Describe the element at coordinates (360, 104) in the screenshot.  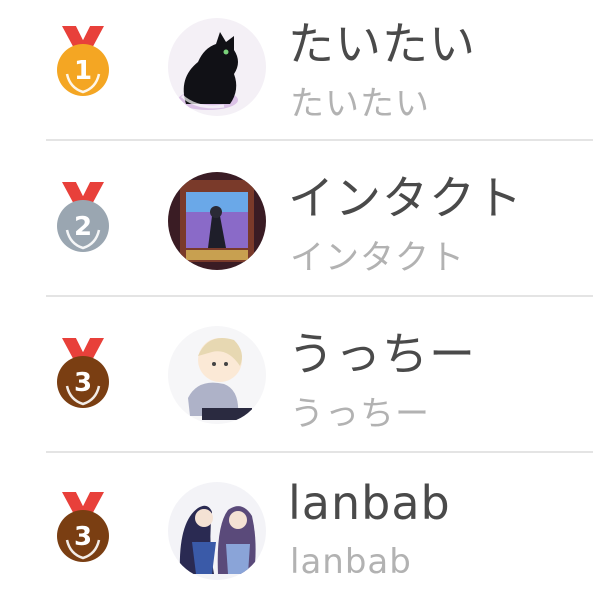
I see `user-subname: たいたい` at that location.